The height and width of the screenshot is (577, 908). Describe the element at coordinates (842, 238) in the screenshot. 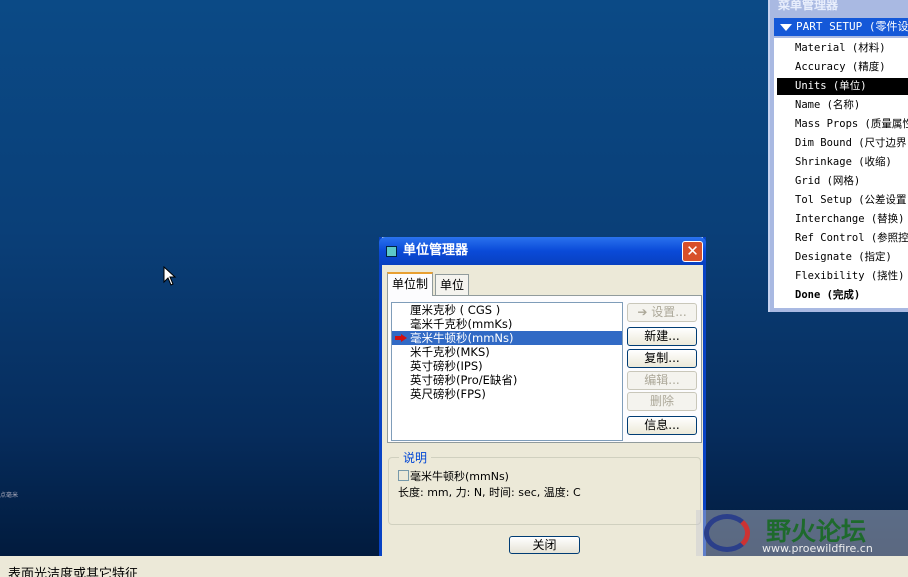

I see `menu-item: Ref Control (参照控制)` at that location.